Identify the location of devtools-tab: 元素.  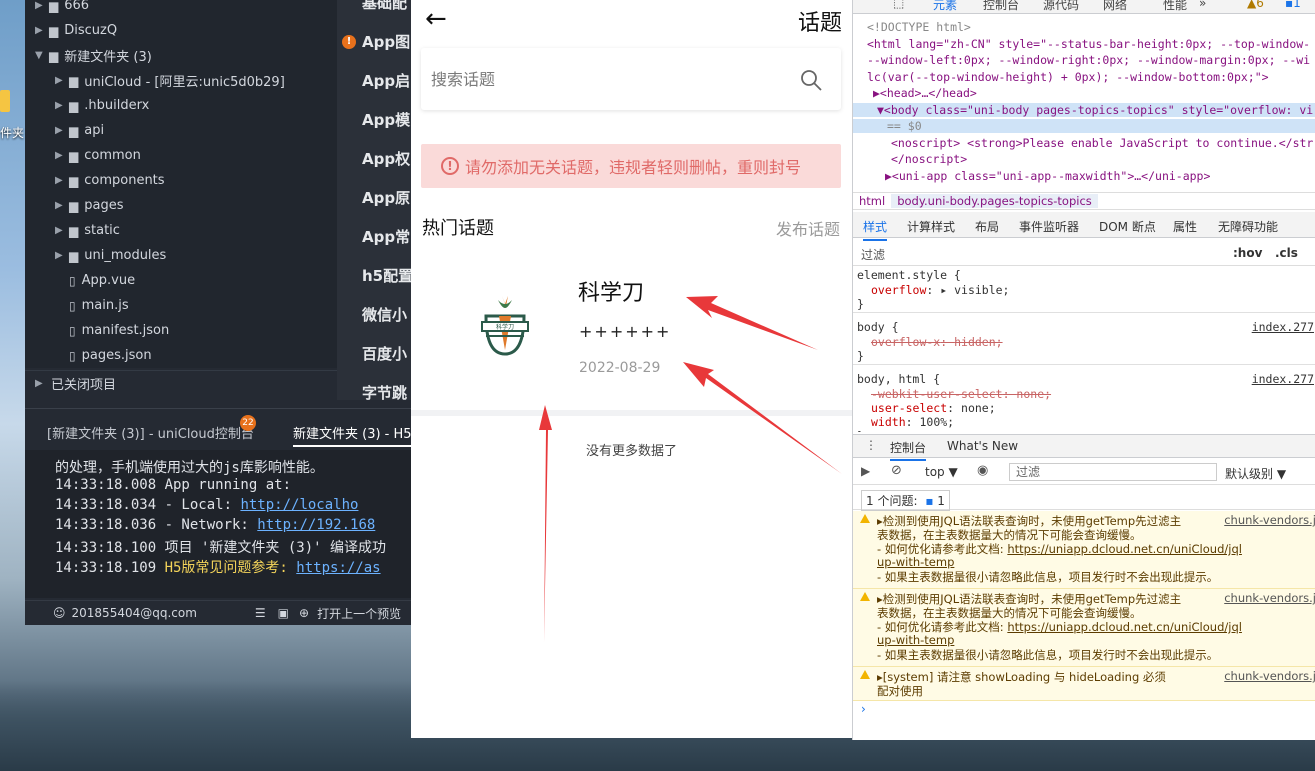
(945, 6).